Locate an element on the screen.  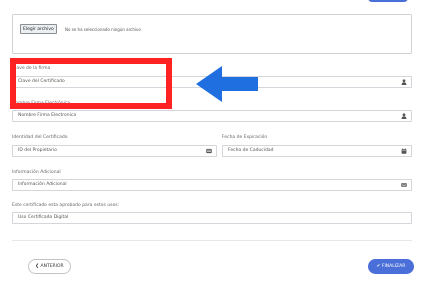
fecha-label: Fecha de Expiración is located at coordinates (245, 137).